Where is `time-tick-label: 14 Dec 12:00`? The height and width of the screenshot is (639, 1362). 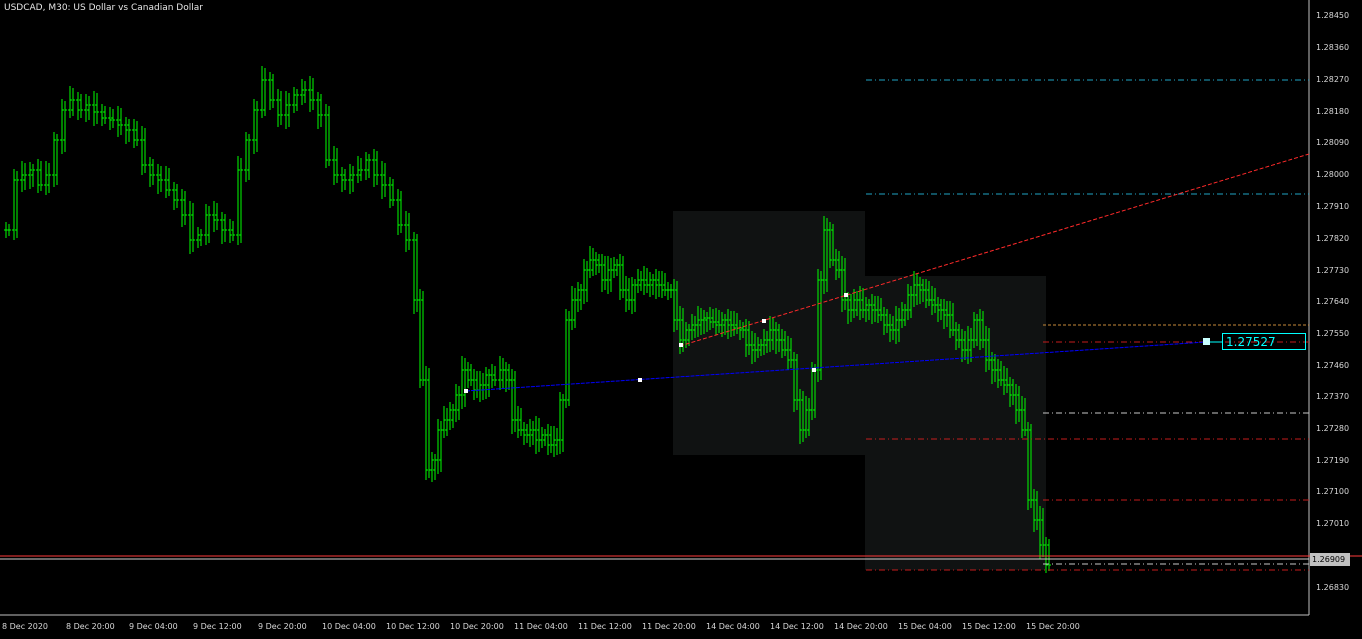
time-tick-label: 14 Dec 12:00 is located at coordinates (797, 626).